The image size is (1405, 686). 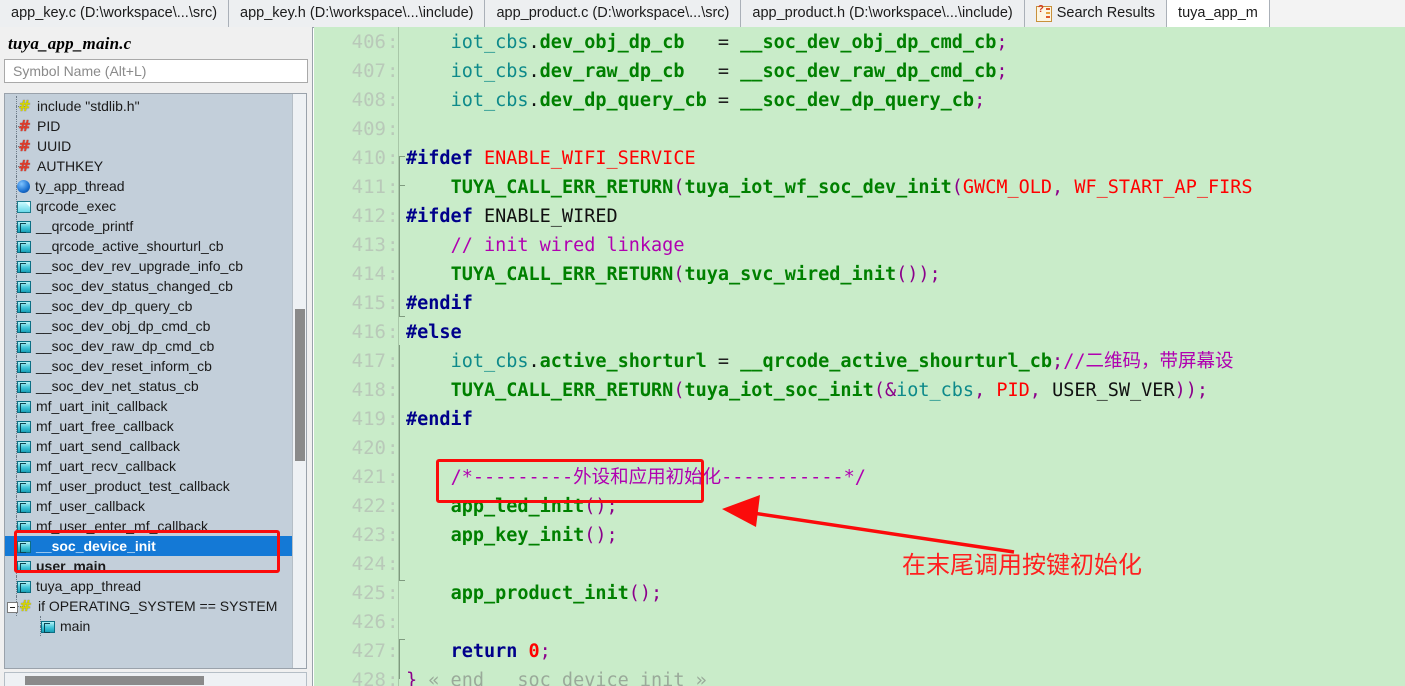 I want to click on tree-item-0: # include "stdlib.h", so click(x=149, y=106).